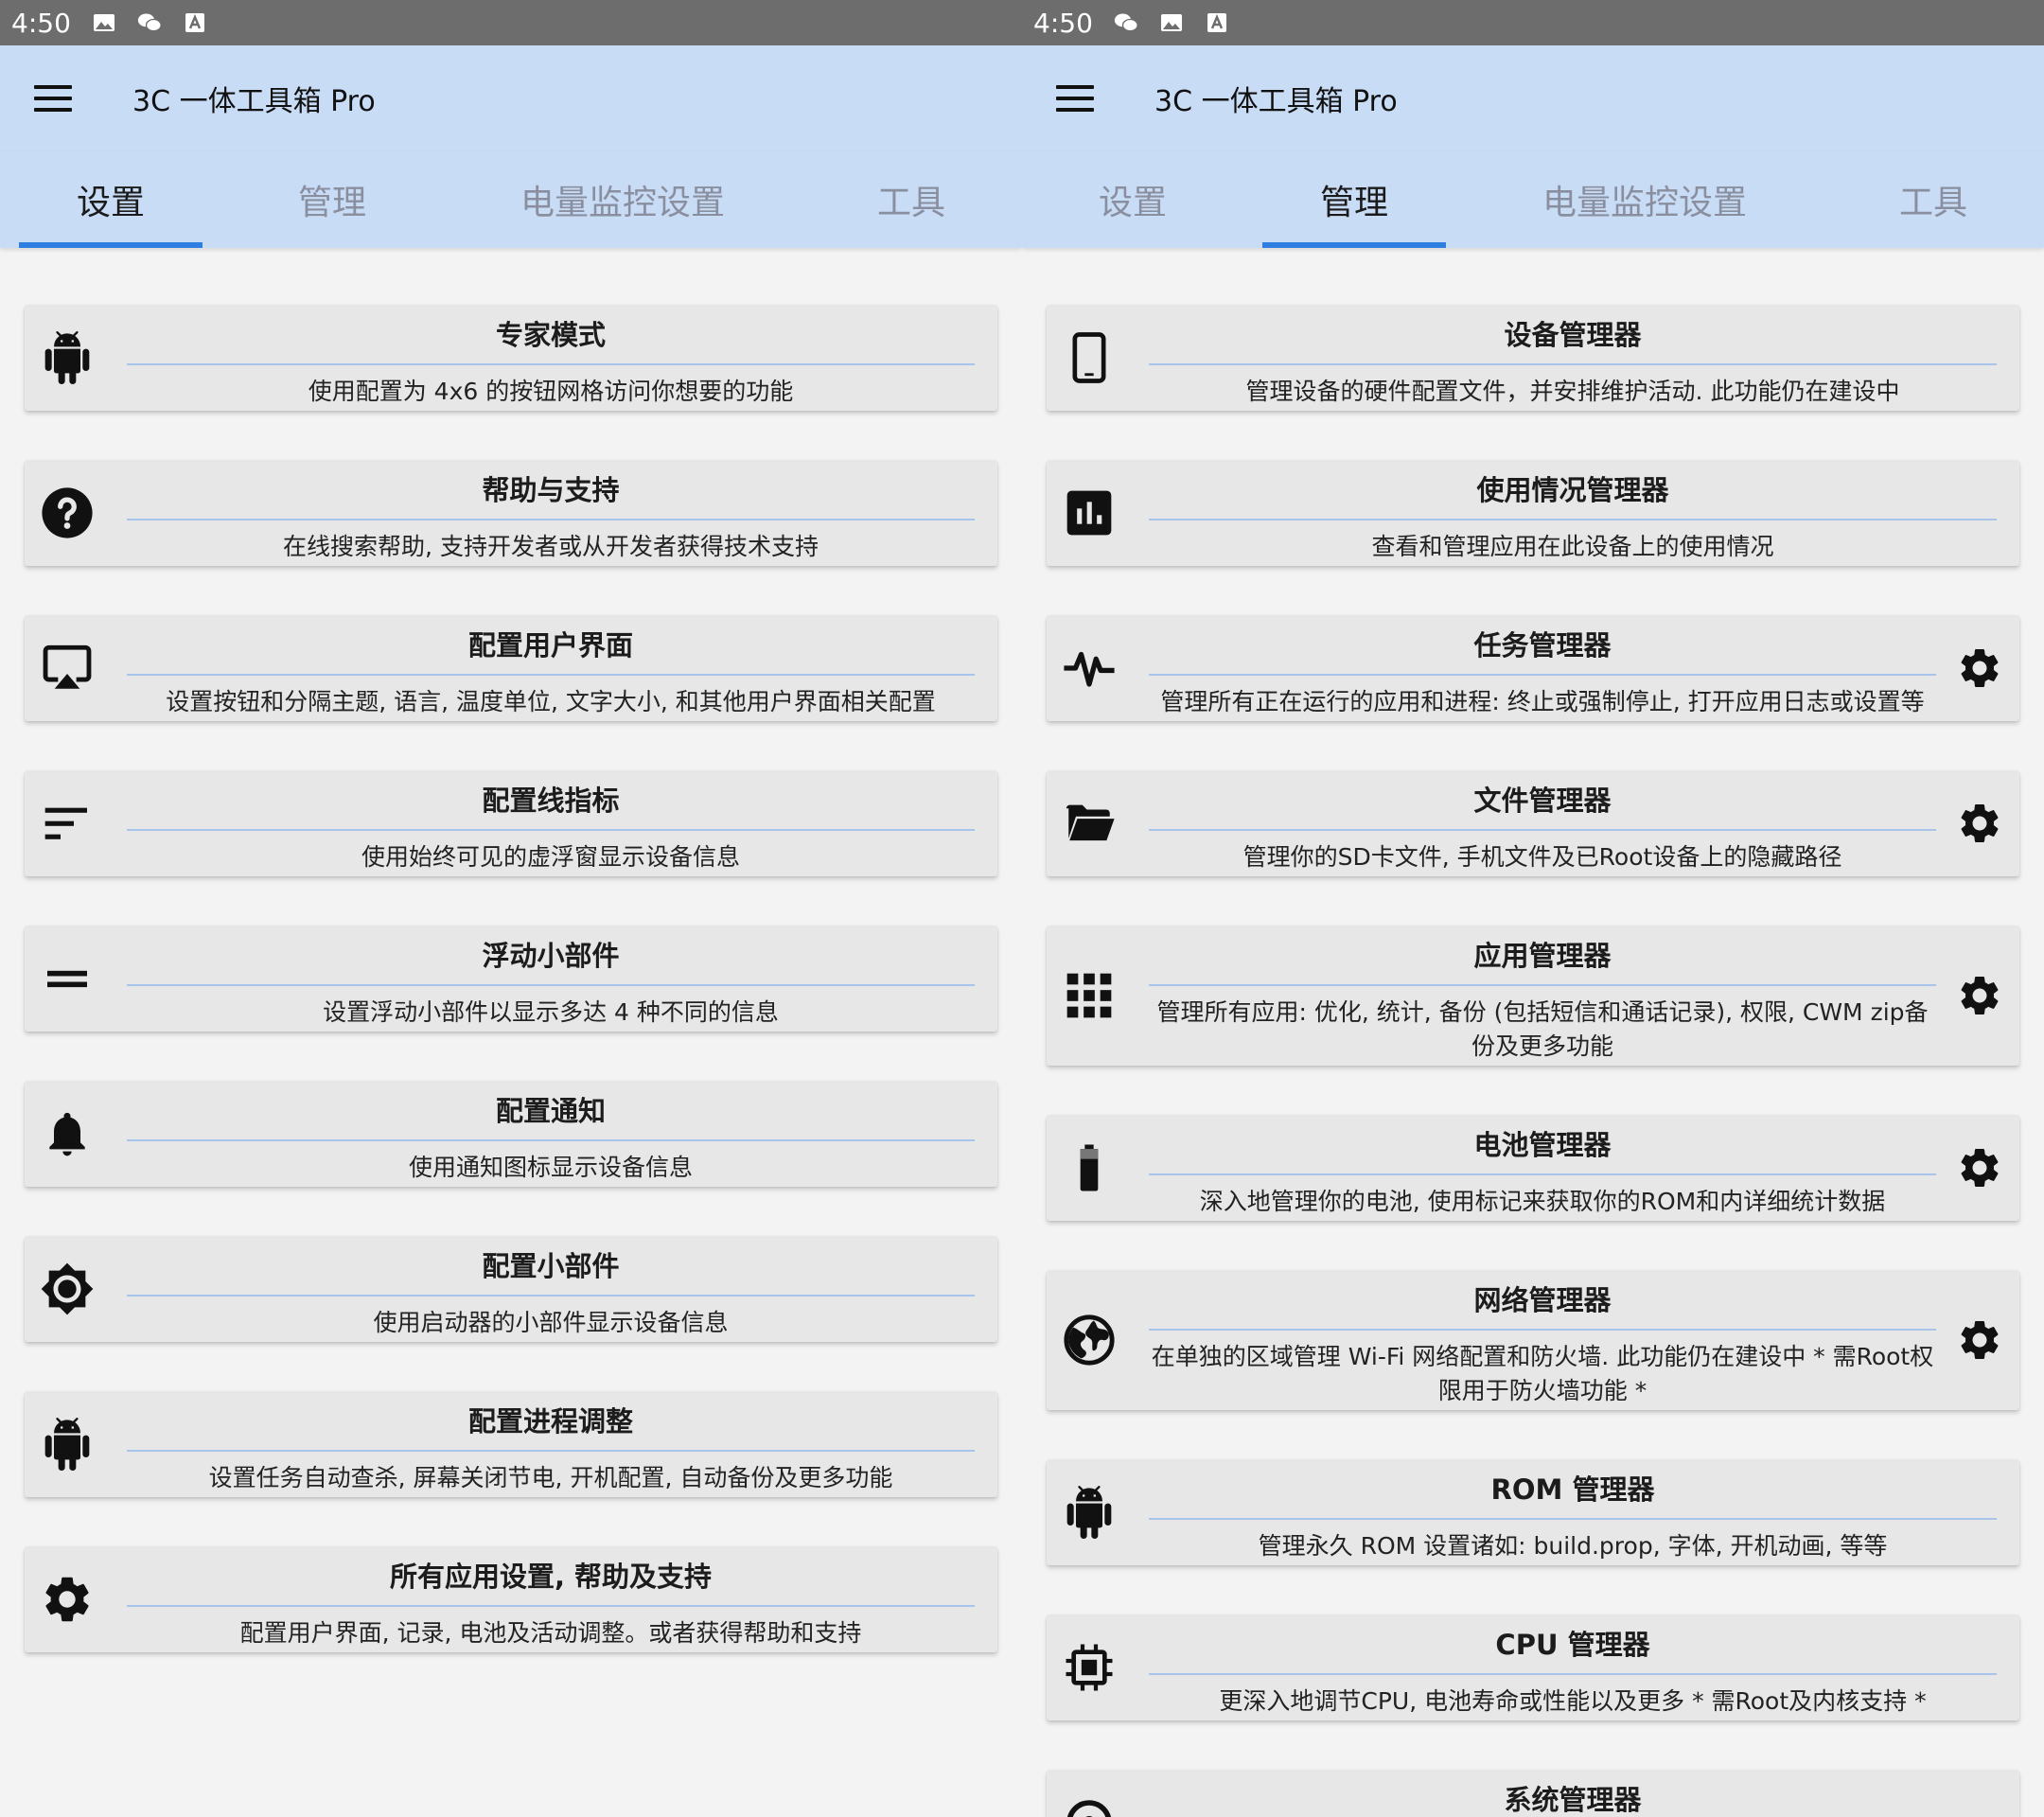 The image size is (2044, 1817). What do you see at coordinates (551, 517) in the screenshot?
I see `list-item-body: 帮助与支持 在线搜索帮助, 支持开发者或从开发者获得技术支持` at bounding box center [551, 517].